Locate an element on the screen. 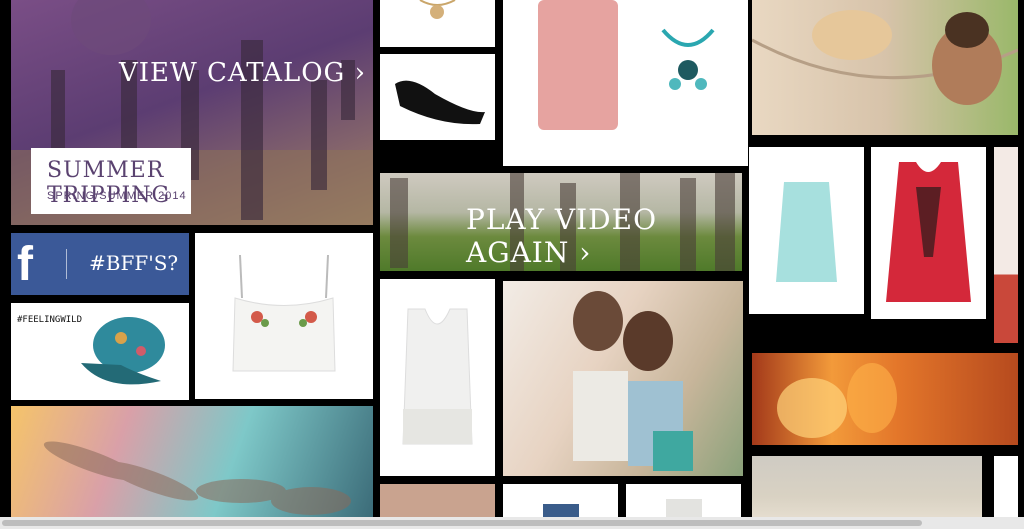 Image resolution: width=1024 pixels, height=529 pixels. facebook-share-bar: f #BFF'S? is located at coordinates (100, 264).